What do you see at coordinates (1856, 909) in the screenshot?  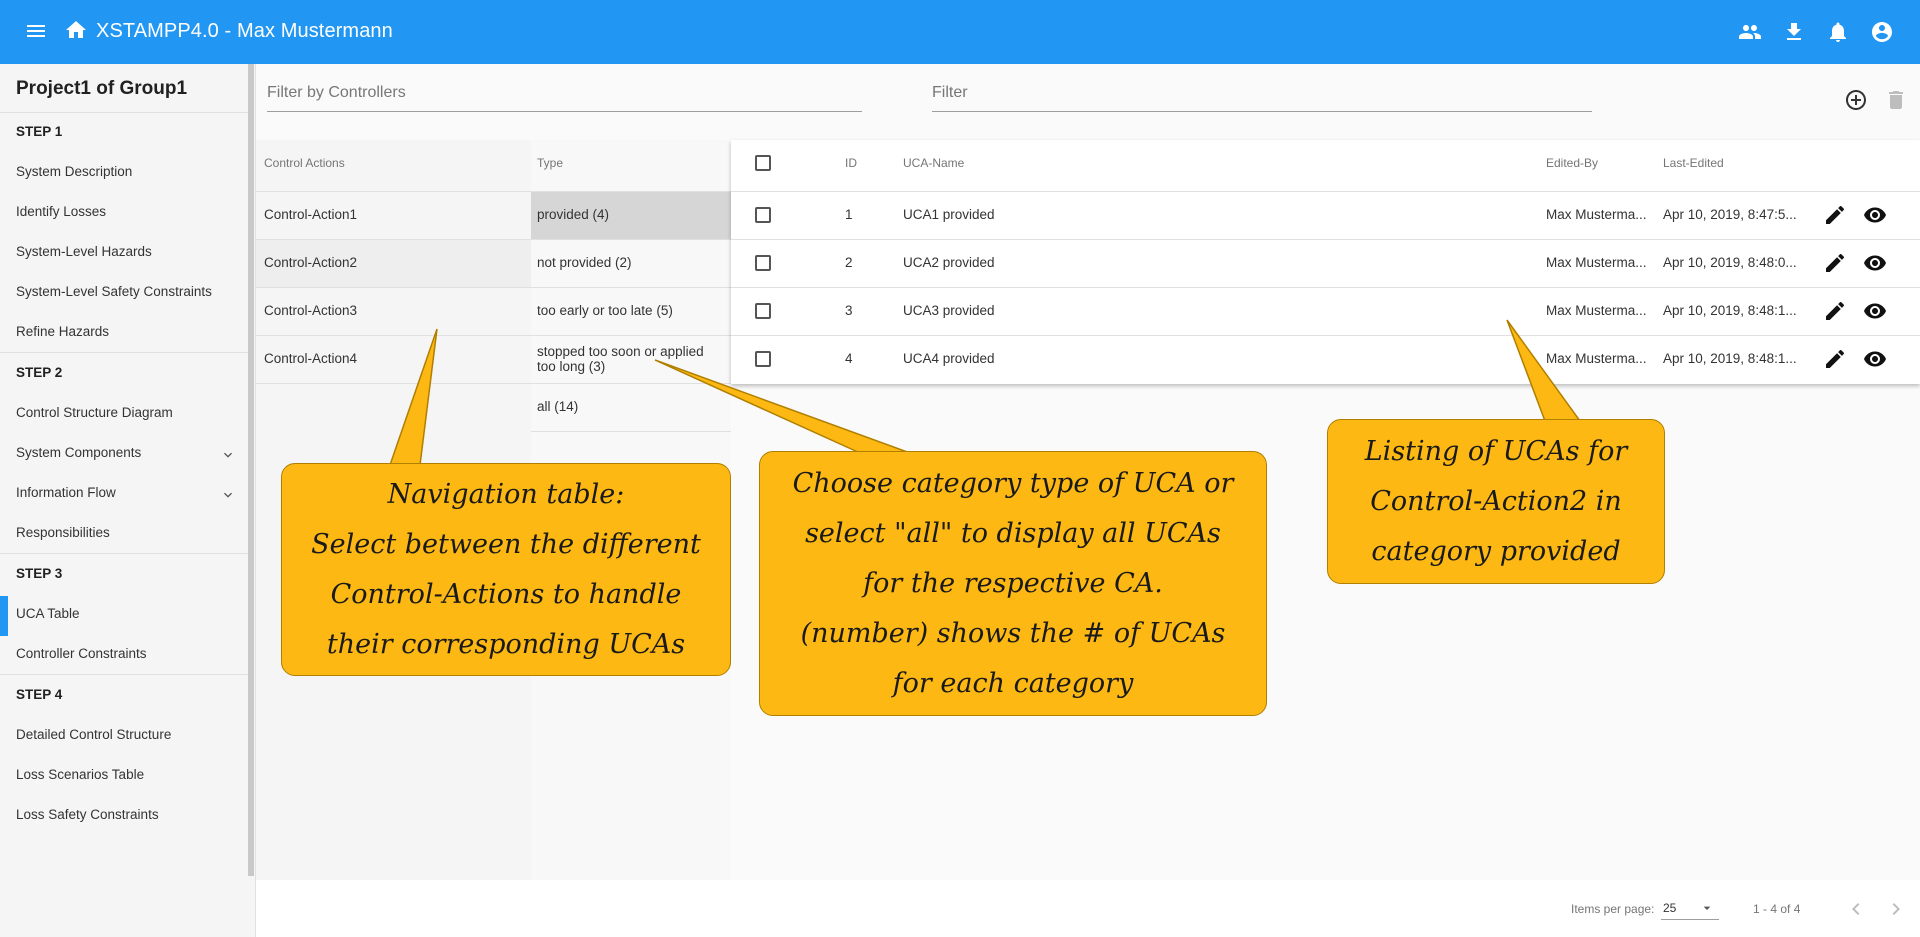 I see `previous-page-icon` at bounding box center [1856, 909].